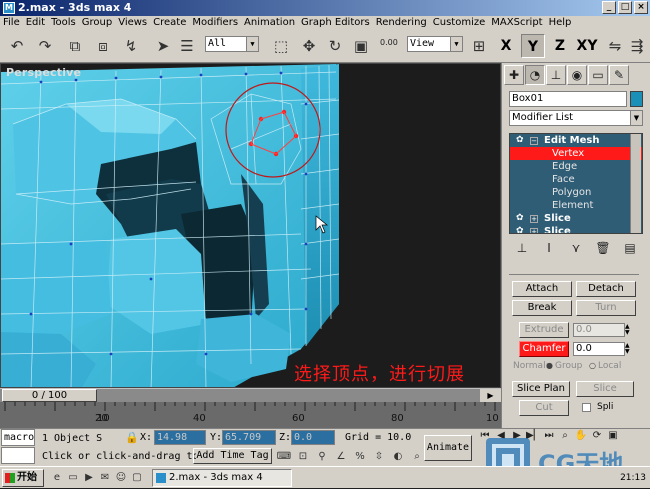 The width and height of the screenshot is (650, 489). Describe the element at coordinates (606, 308) in the screenshot. I see `turn-button: Turn` at that location.